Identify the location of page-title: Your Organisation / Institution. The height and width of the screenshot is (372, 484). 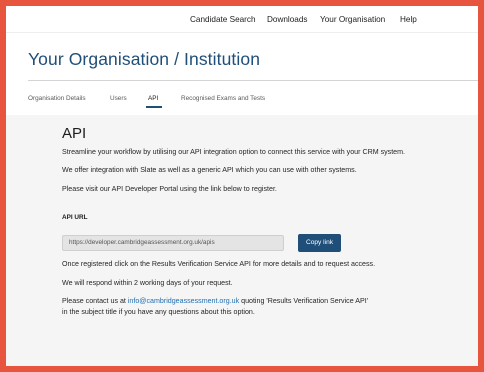
(144, 59).